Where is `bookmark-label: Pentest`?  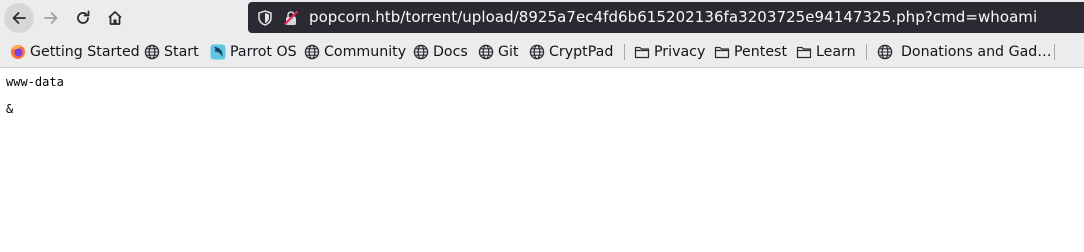
bookmark-label: Pentest is located at coordinates (761, 51).